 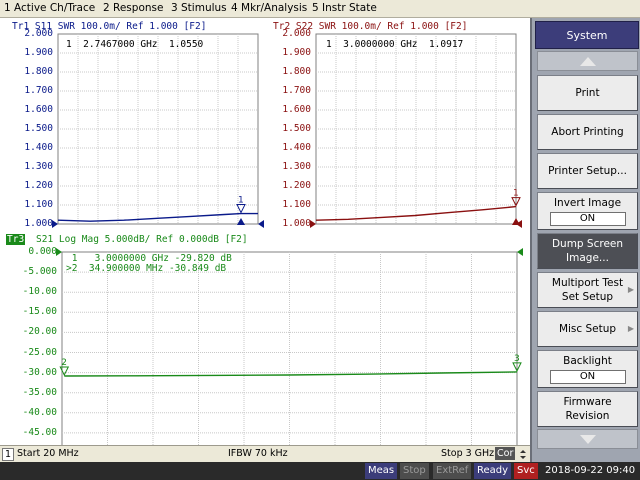 What do you see at coordinates (49, 8) in the screenshot?
I see `menu-active-ch-trace: 1 Active Ch/Trace` at bounding box center [49, 8].